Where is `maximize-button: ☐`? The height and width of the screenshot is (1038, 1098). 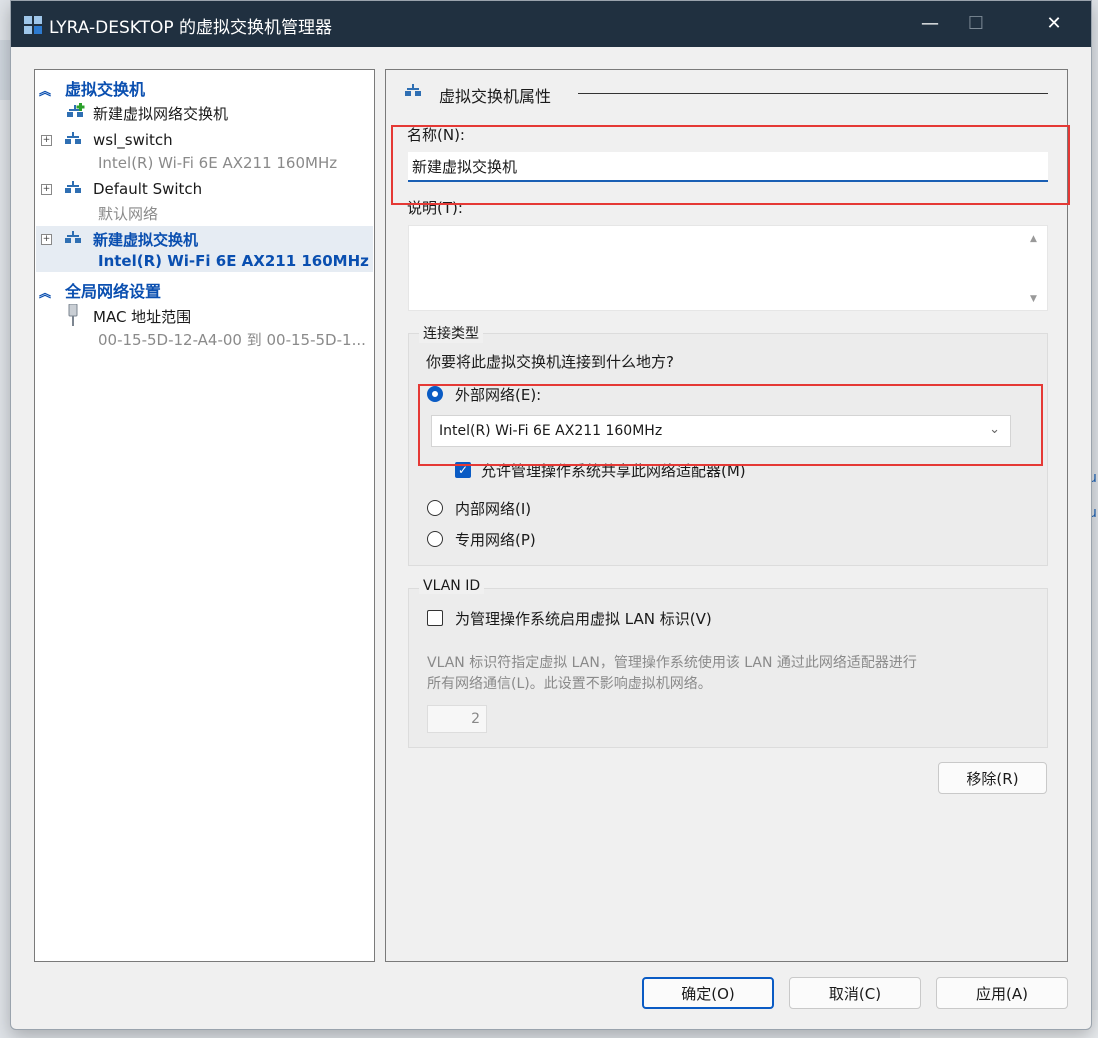 maximize-button: ☐ is located at coordinates (976, 24).